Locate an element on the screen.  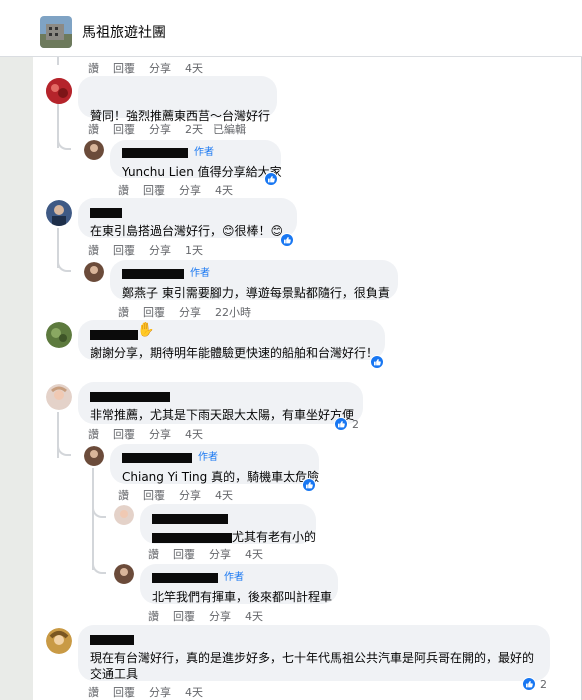
group-name: 馬祖旅遊社團 is located at coordinates (124, 32).